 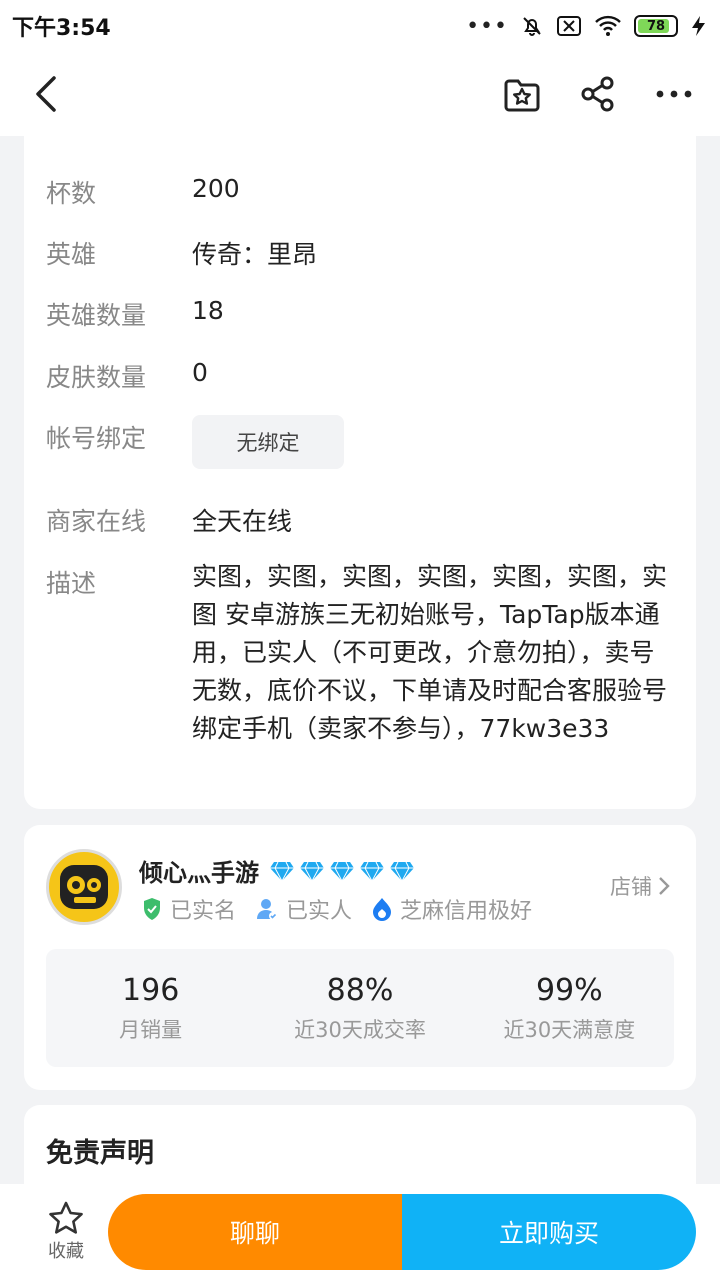 I want to click on detail-label: 描述, so click(x=71, y=583).